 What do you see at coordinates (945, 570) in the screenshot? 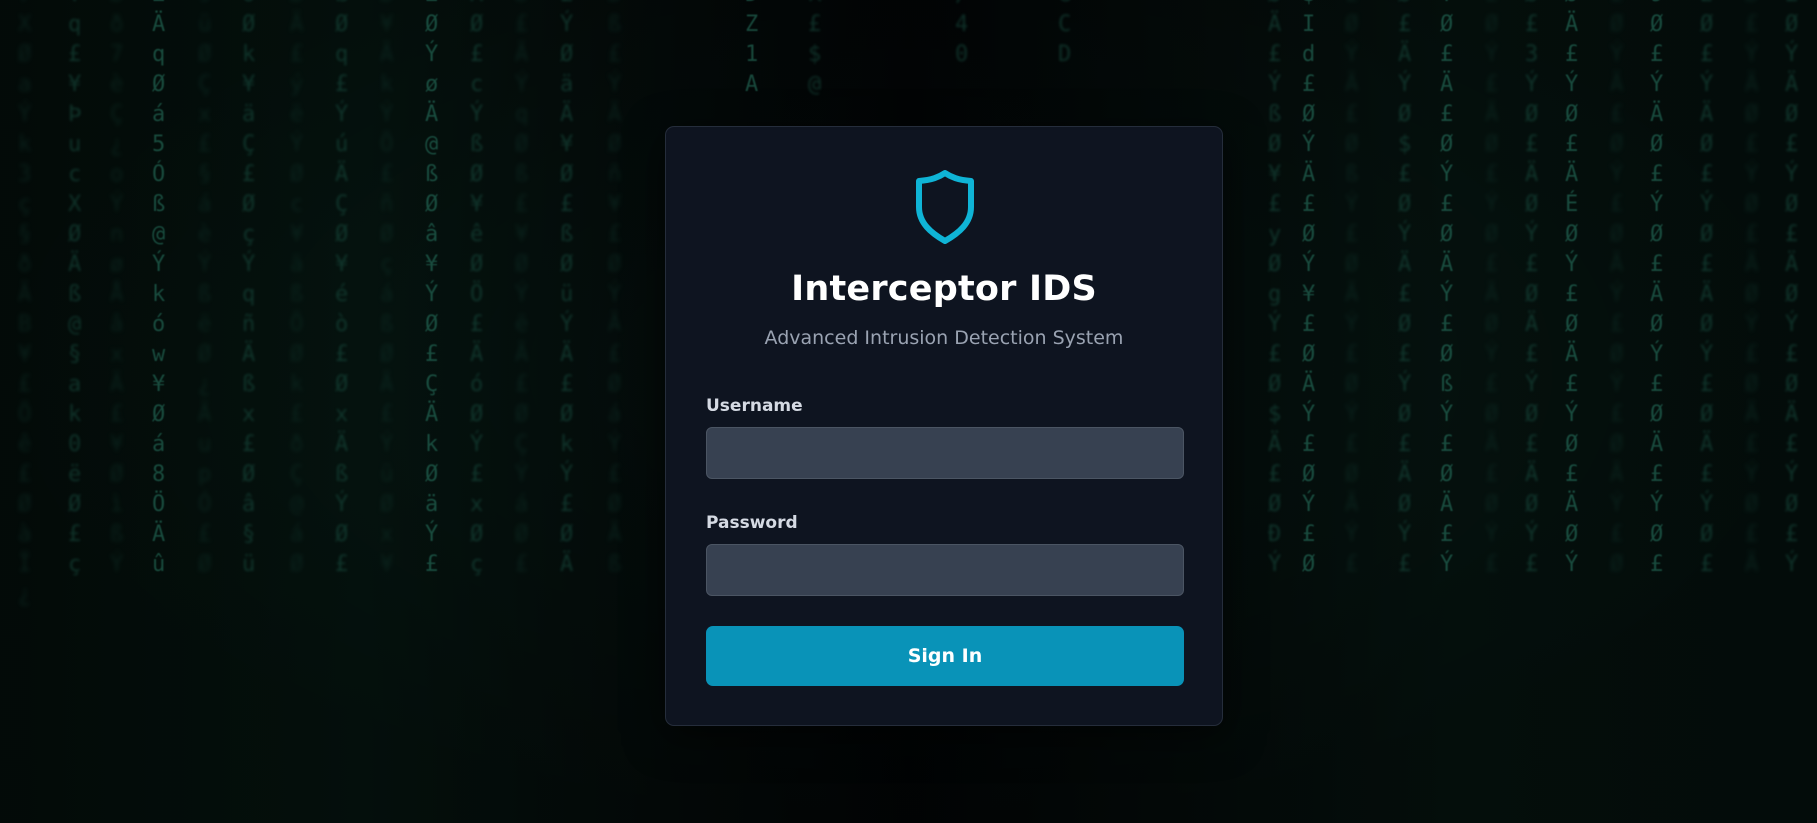
I see `password-input` at bounding box center [945, 570].